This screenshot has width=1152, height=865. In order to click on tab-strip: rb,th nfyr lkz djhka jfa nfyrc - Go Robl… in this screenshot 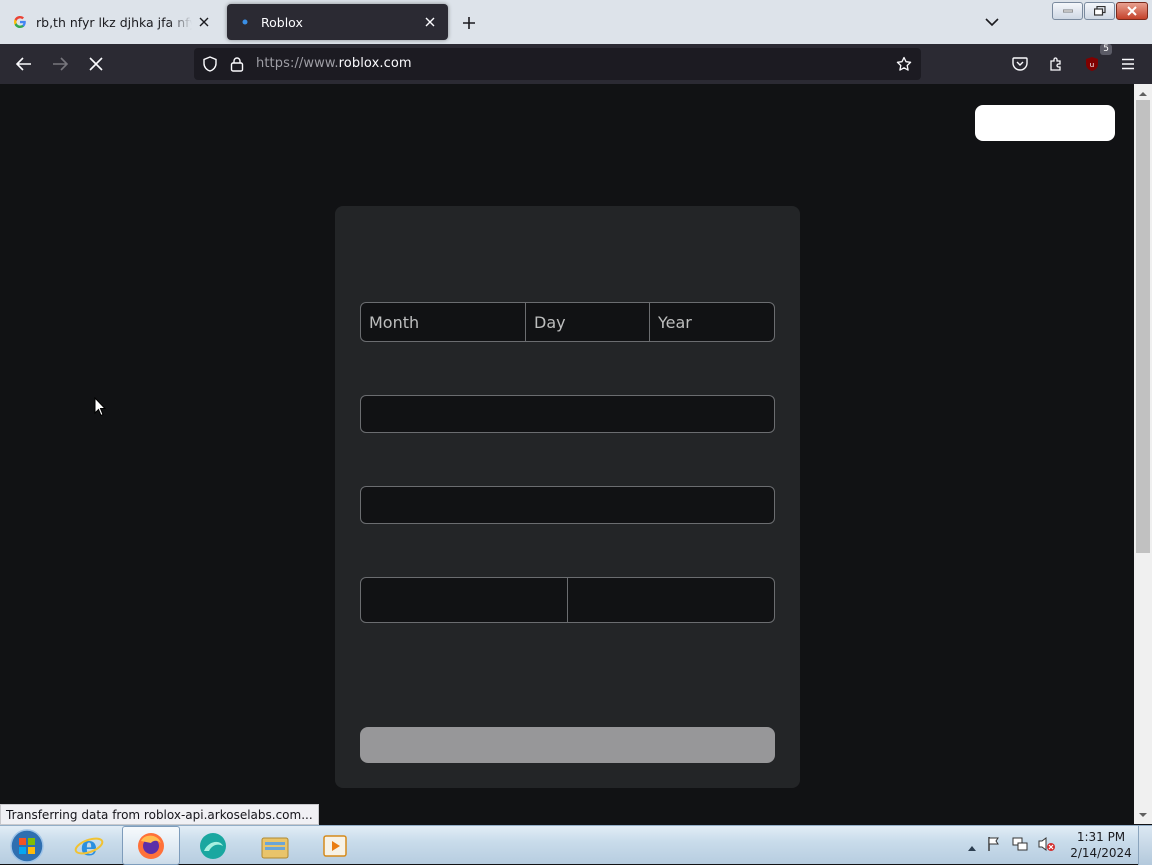, I will do `click(576, 22)`.